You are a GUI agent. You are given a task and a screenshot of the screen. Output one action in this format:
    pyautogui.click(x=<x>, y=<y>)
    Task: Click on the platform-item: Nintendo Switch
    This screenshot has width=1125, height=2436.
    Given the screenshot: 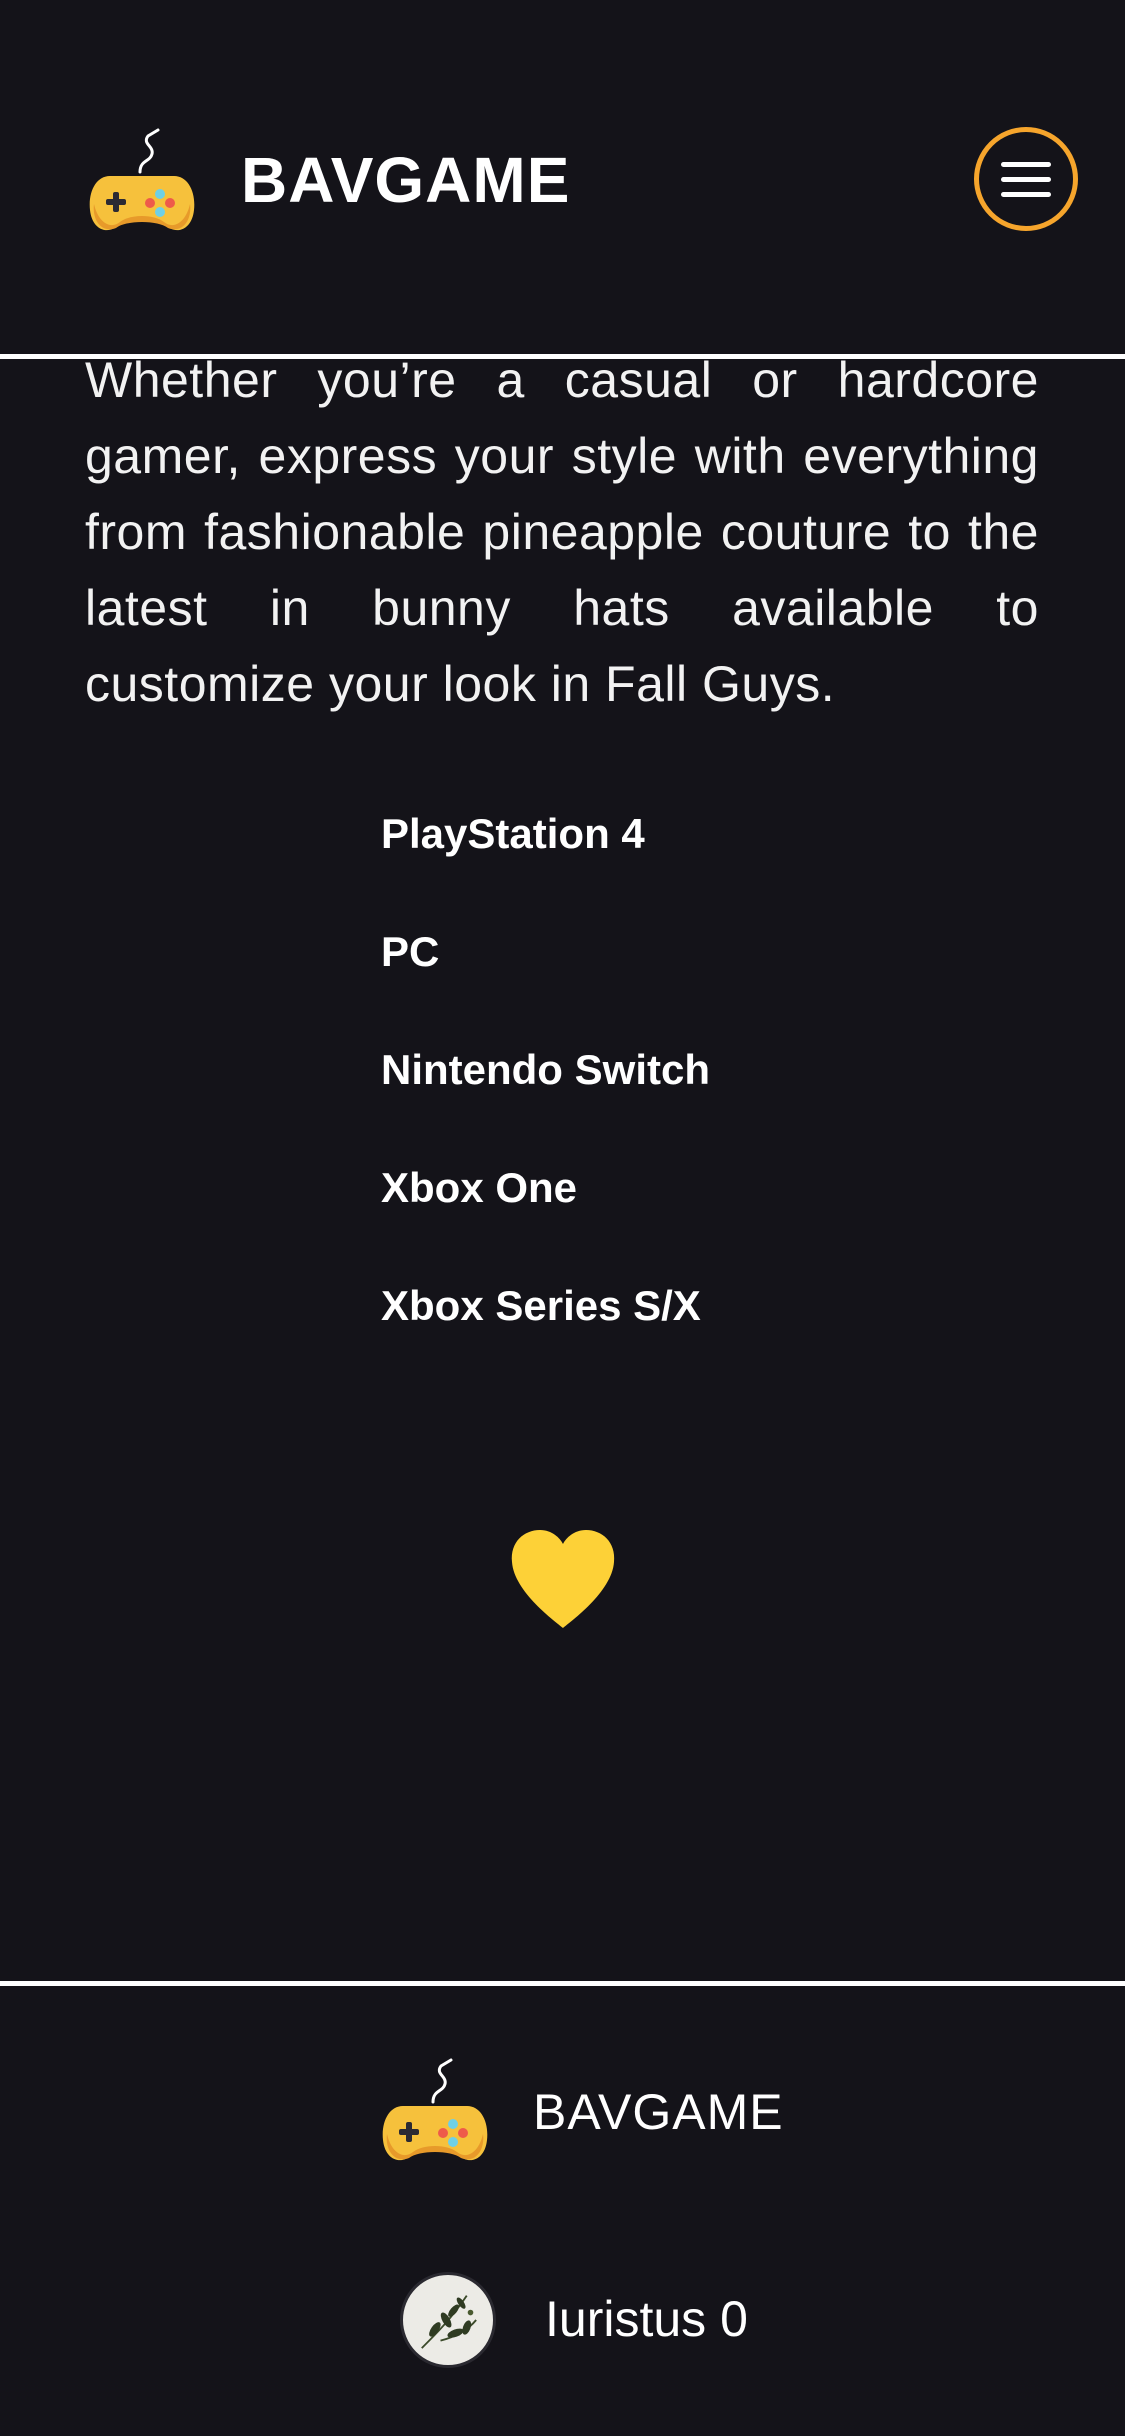 What is the action you would take?
    pyautogui.click(x=545, y=1069)
    